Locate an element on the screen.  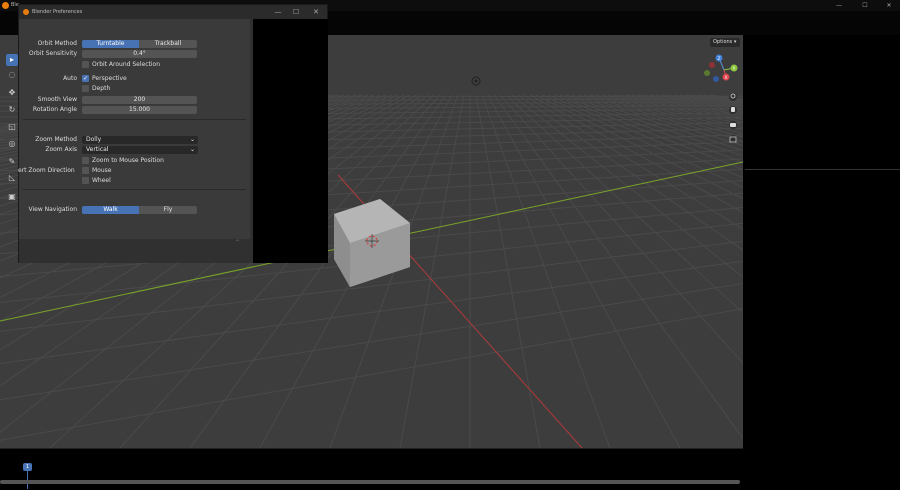
orbit-around-selection-checkbox is located at coordinates (85, 64).